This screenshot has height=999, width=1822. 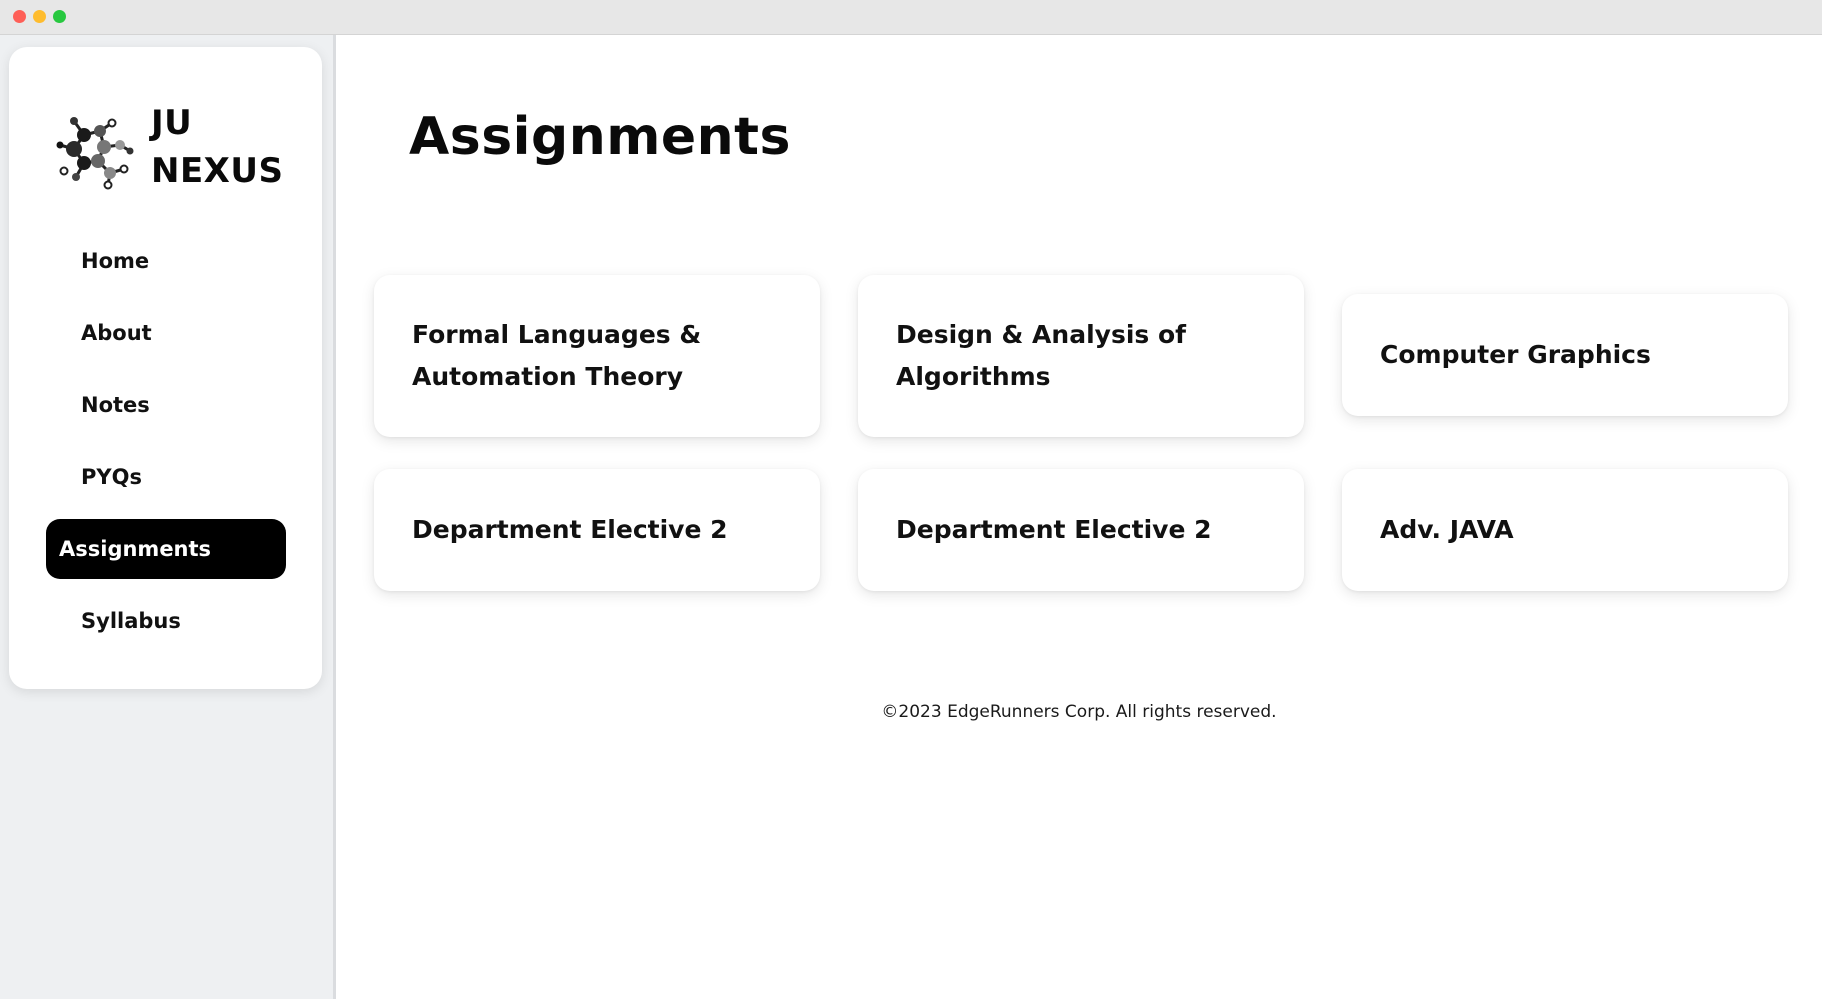 I want to click on sidebar-item-home: Home, so click(x=166, y=261).